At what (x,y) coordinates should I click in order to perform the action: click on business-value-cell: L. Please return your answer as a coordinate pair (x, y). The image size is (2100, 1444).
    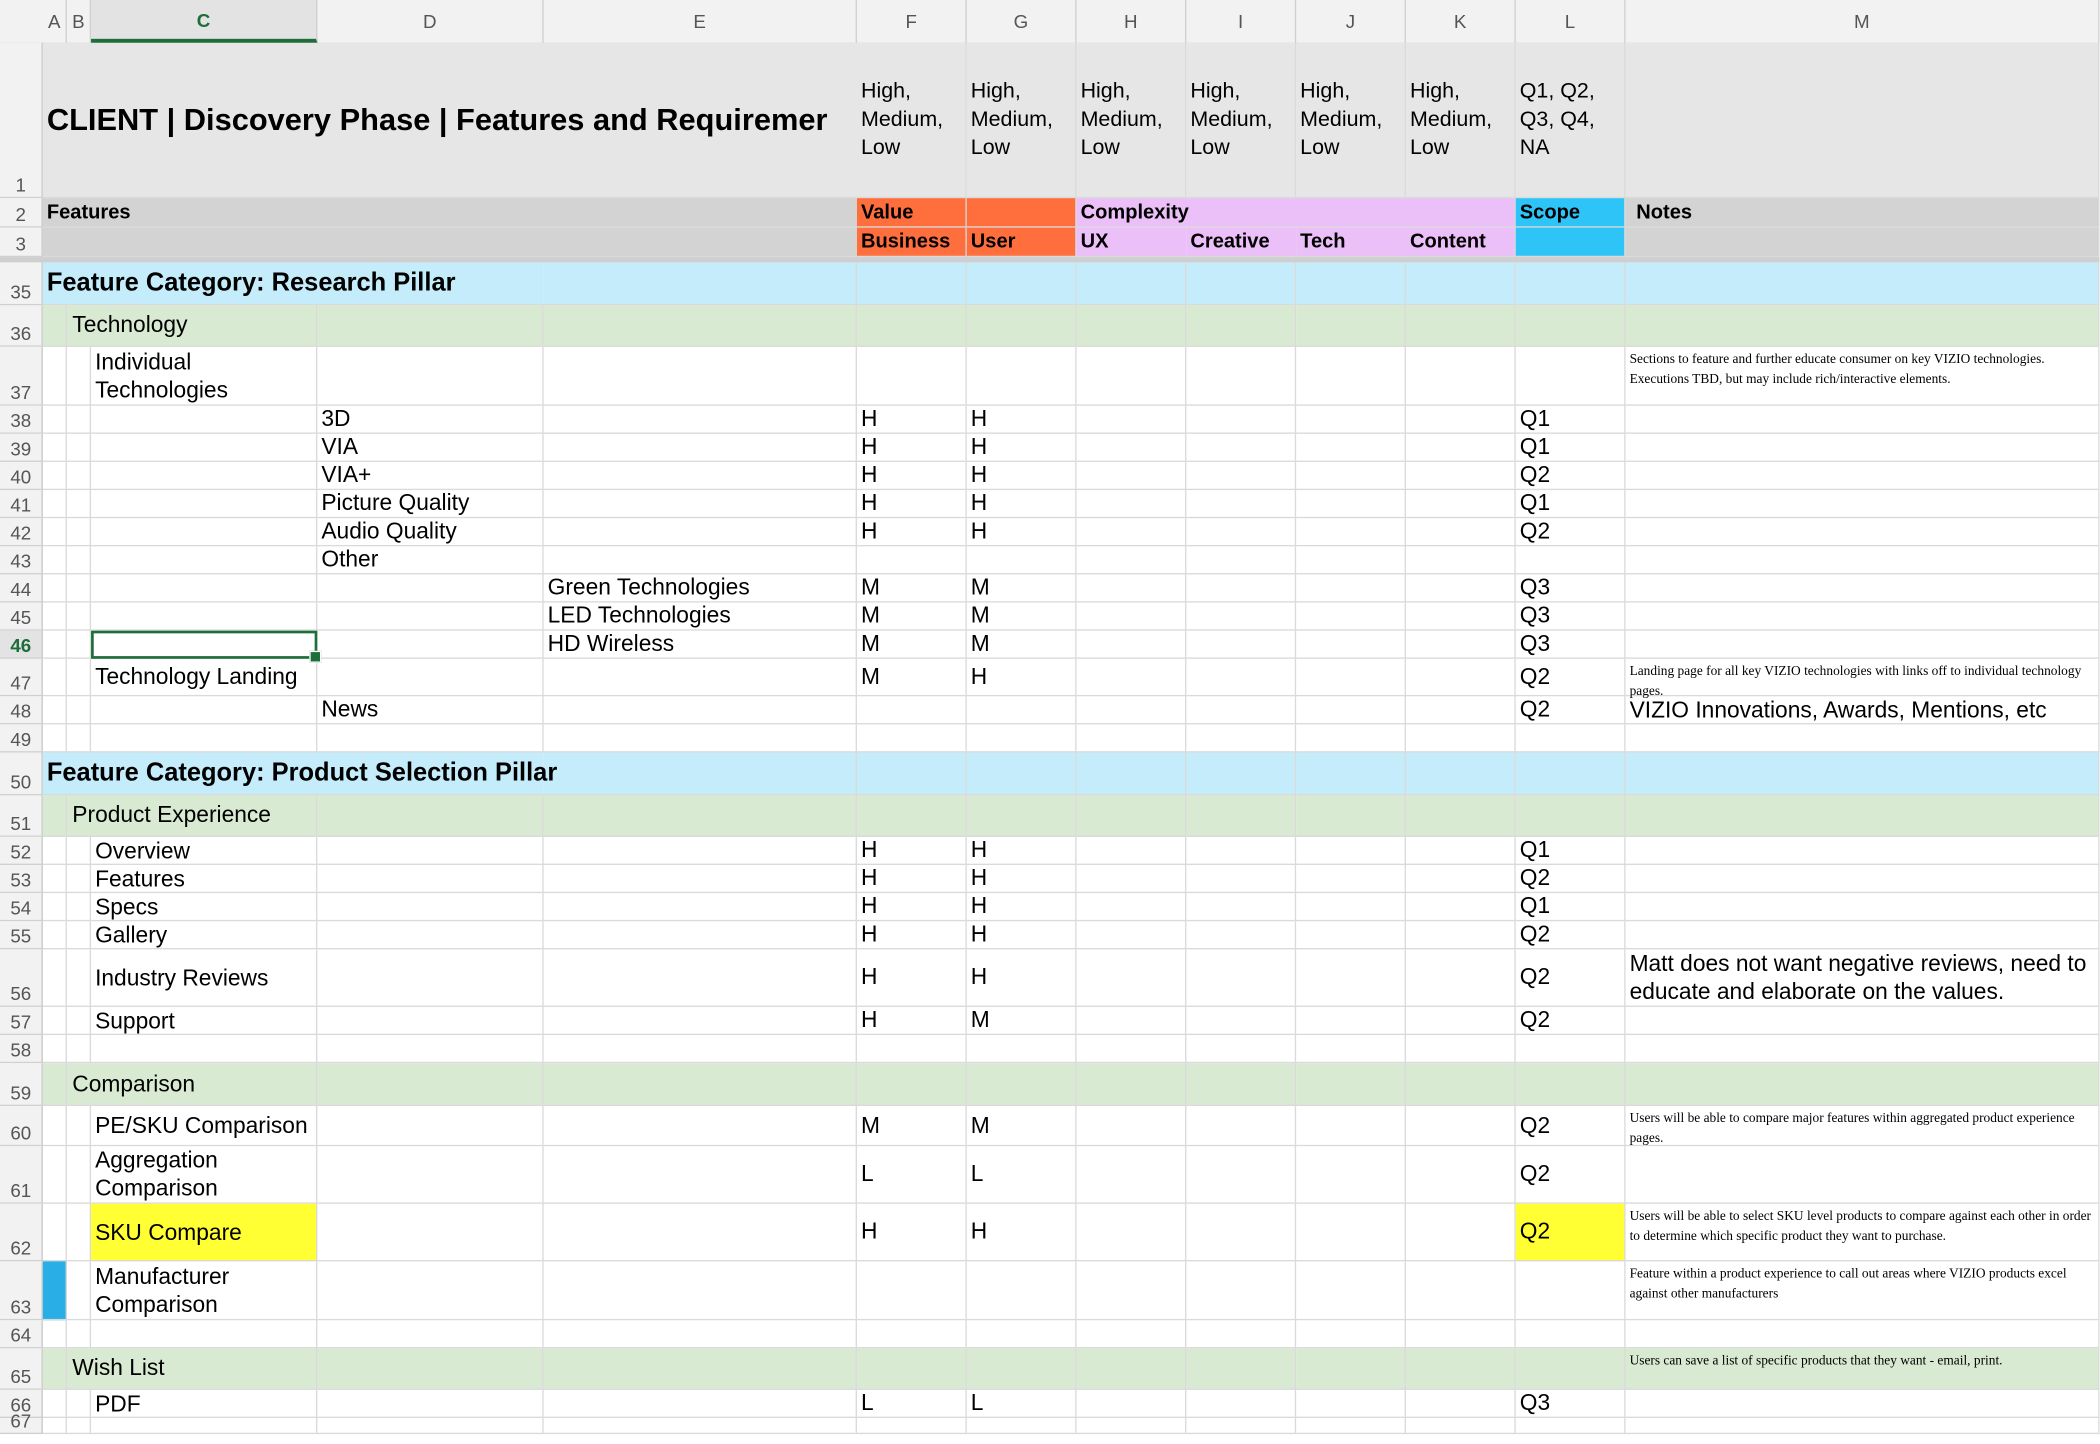
    Looking at the image, I should click on (911, 1404).